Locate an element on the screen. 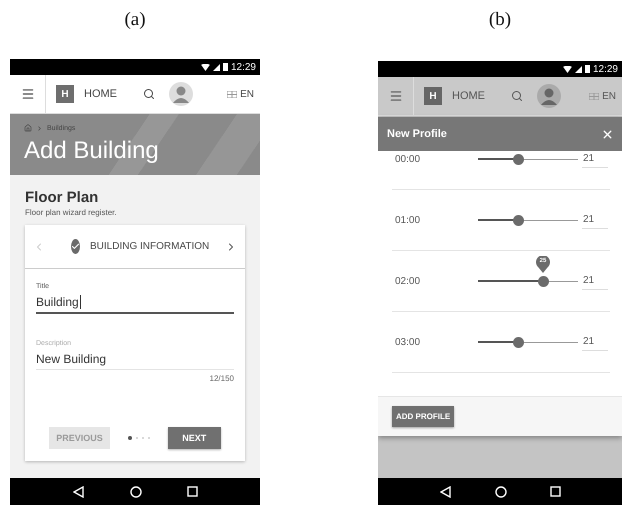 The width and height of the screenshot is (622, 505). figure-caption: (b) is located at coordinates (500, 20).